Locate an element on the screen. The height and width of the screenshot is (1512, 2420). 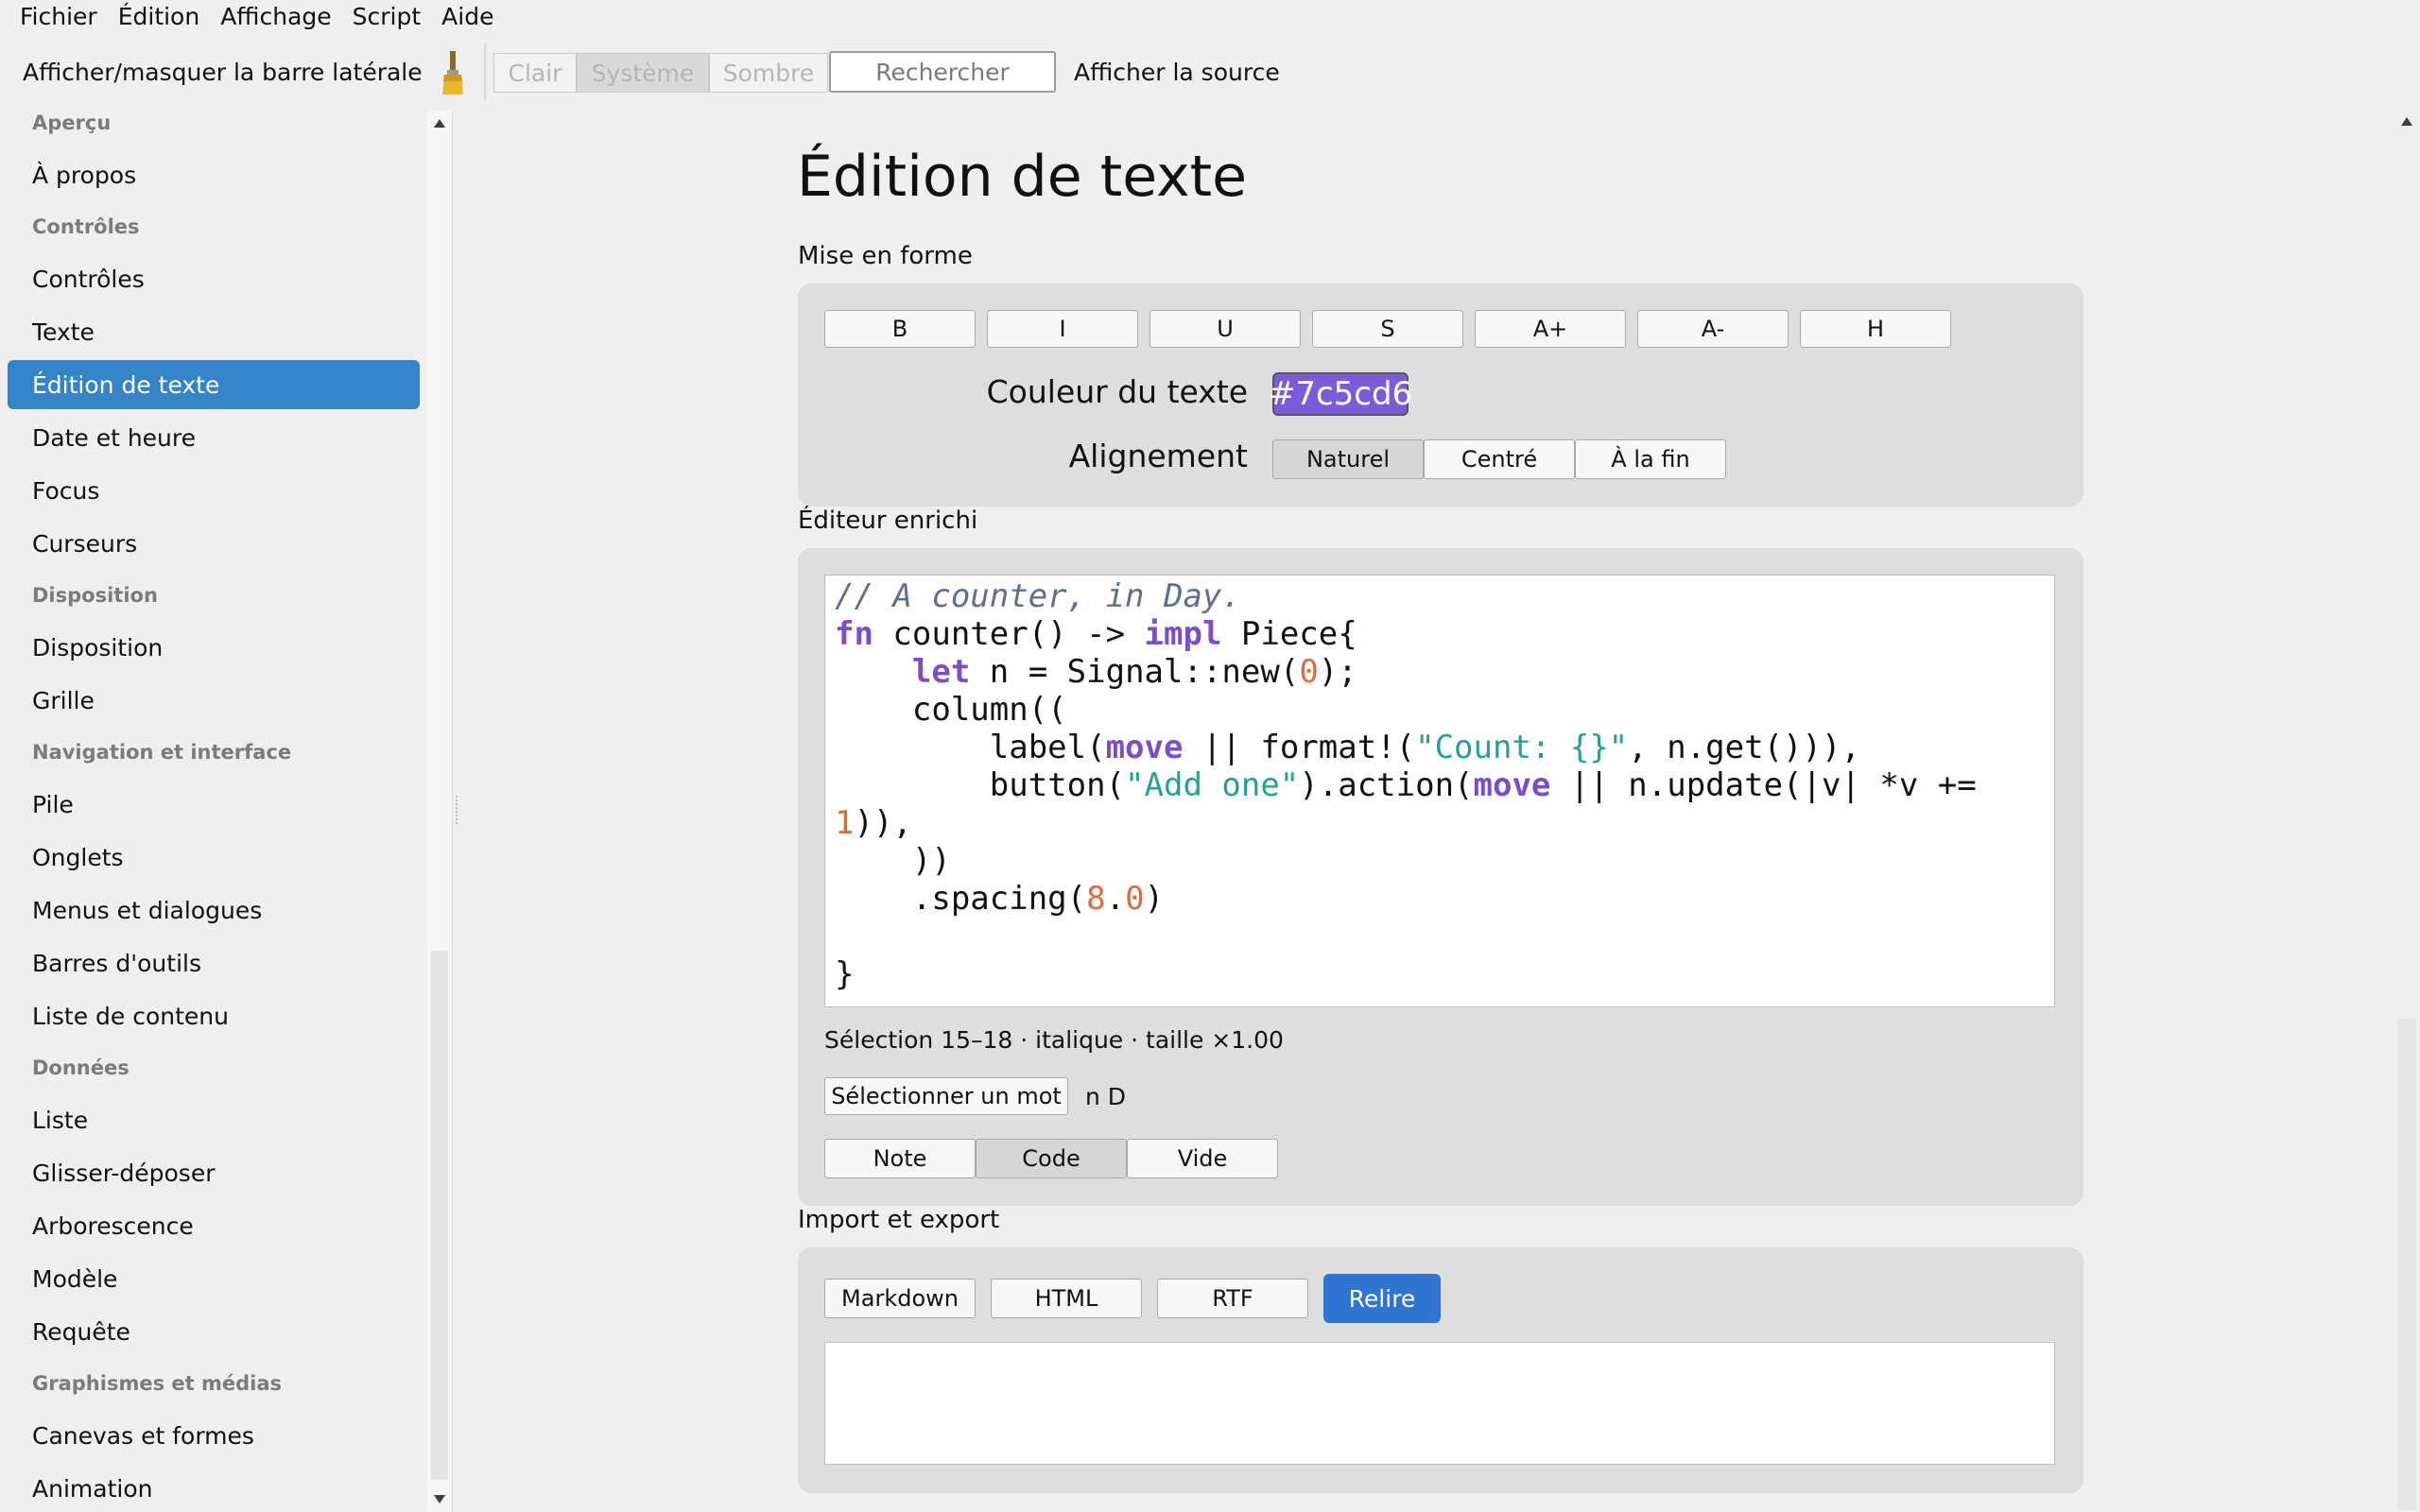
sidebar-item-onglets: Onglets is located at coordinates (214, 857).